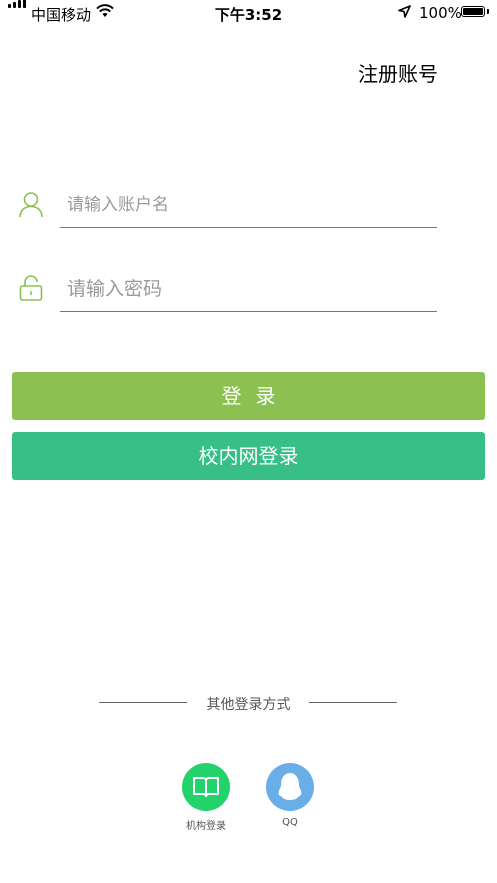 The image size is (497, 883). I want to click on battery-icon, so click(473, 11).